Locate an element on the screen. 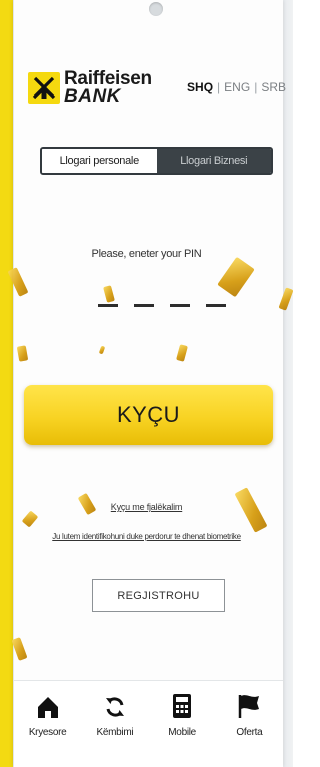  lang-eng: ENG is located at coordinates (237, 87).